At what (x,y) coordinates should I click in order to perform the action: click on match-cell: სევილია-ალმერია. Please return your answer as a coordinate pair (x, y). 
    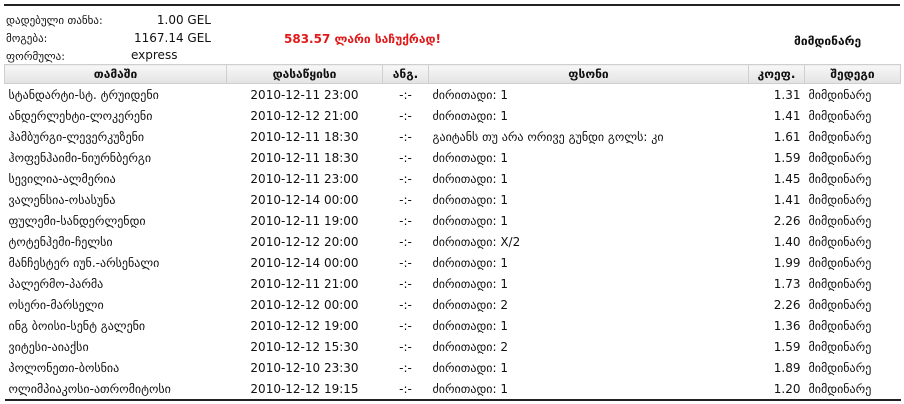
    Looking at the image, I should click on (62, 178).